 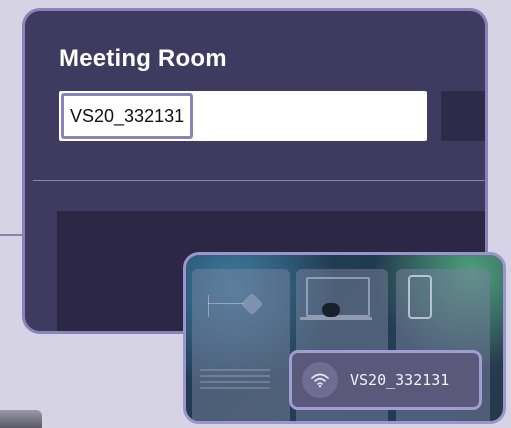 What do you see at coordinates (331, 310) in the screenshot?
I see `camera-icon` at bounding box center [331, 310].